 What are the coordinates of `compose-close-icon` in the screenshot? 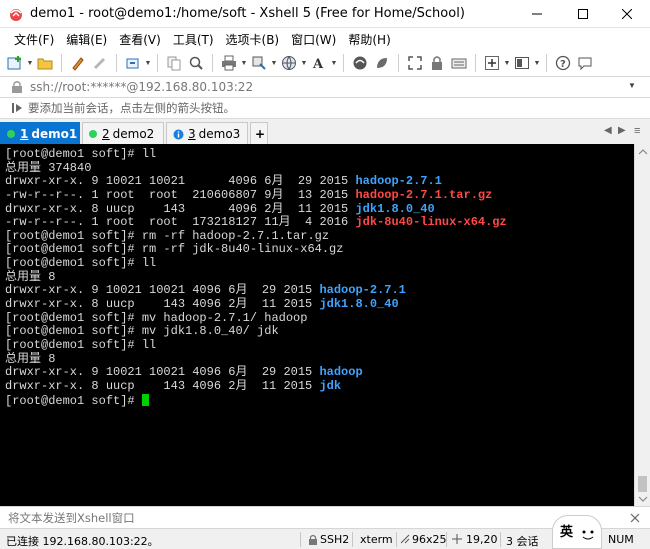 It's located at (635, 518).